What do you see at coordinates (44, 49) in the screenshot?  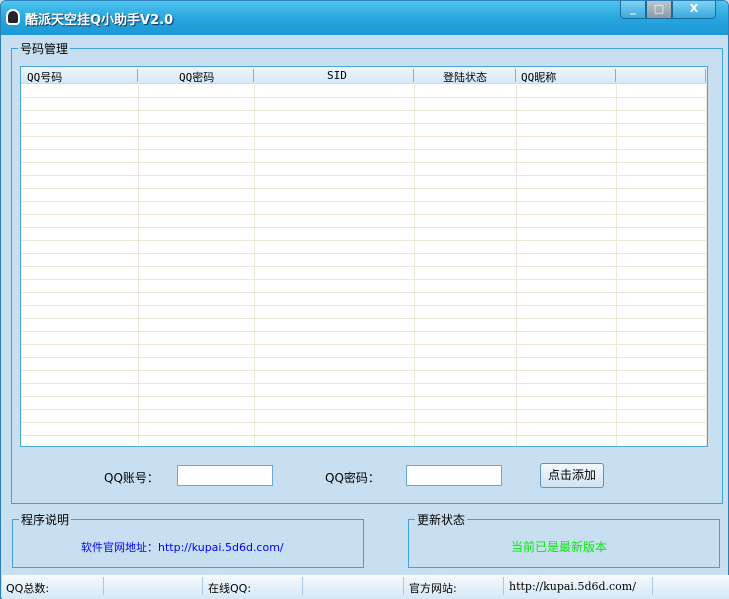 I see `accounts-legend: 号码管理` at bounding box center [44, 49].